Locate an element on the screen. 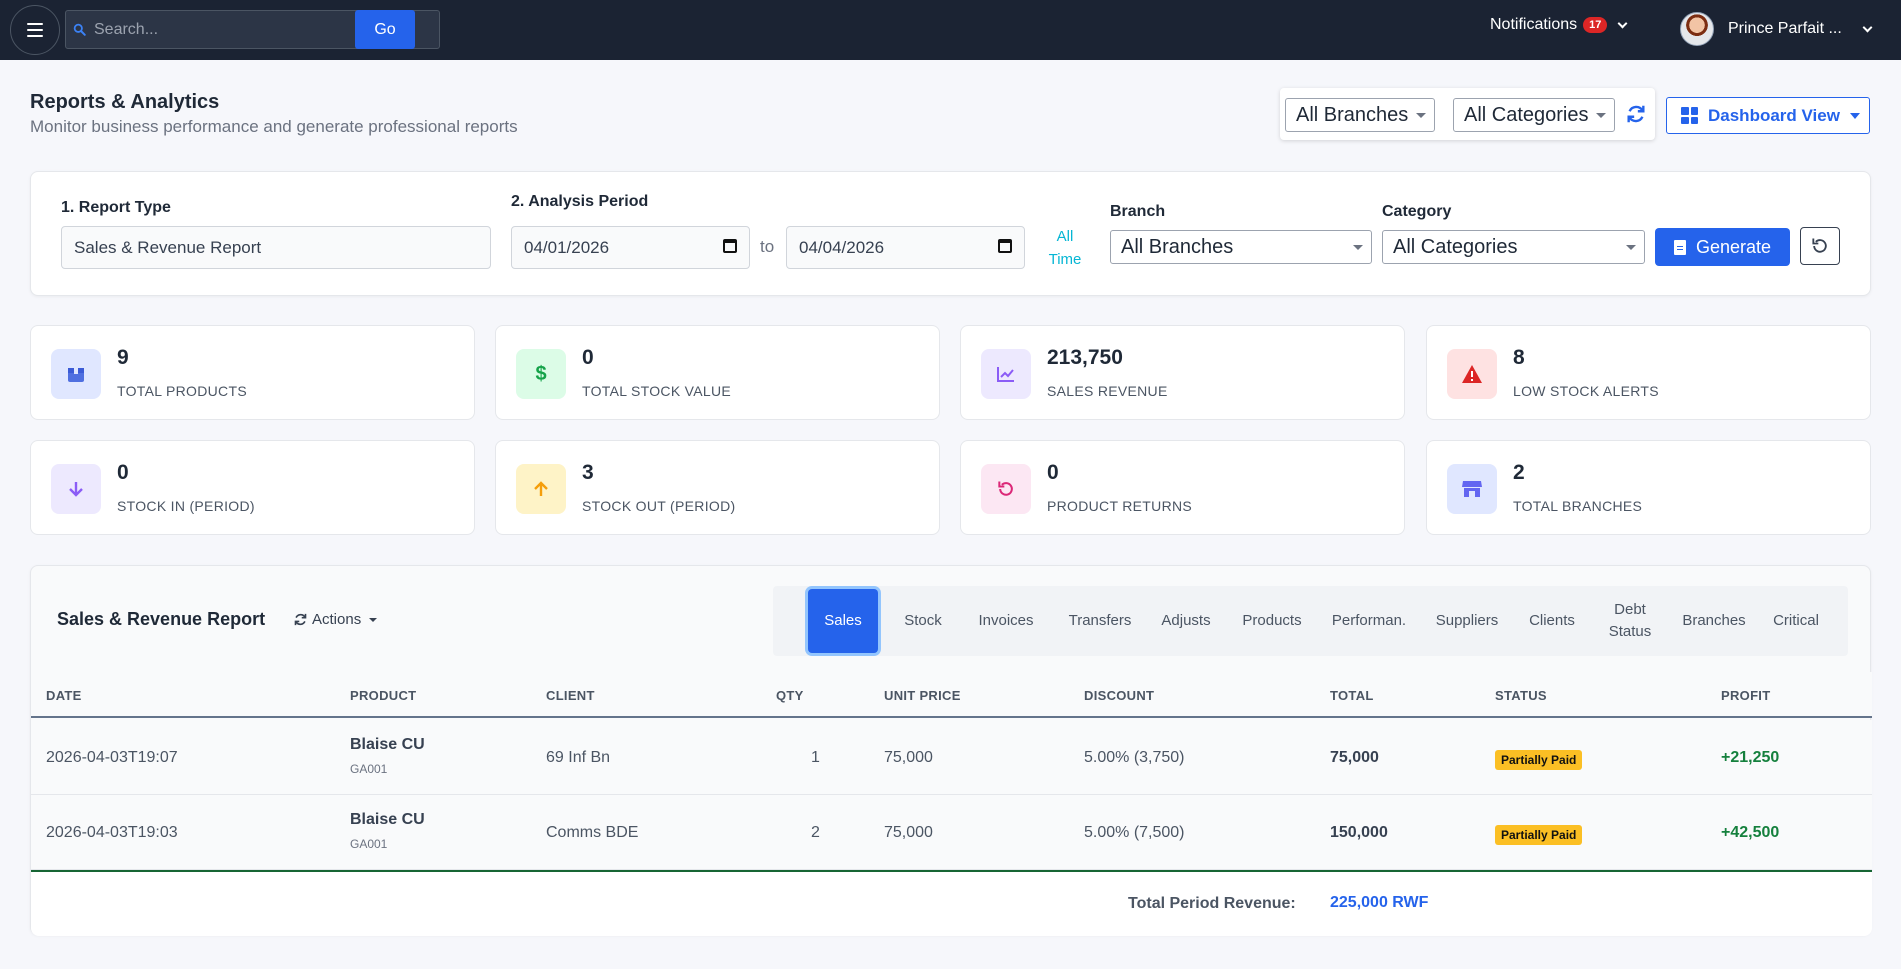  date-range-separator: to is located at coordinates (767, 246).